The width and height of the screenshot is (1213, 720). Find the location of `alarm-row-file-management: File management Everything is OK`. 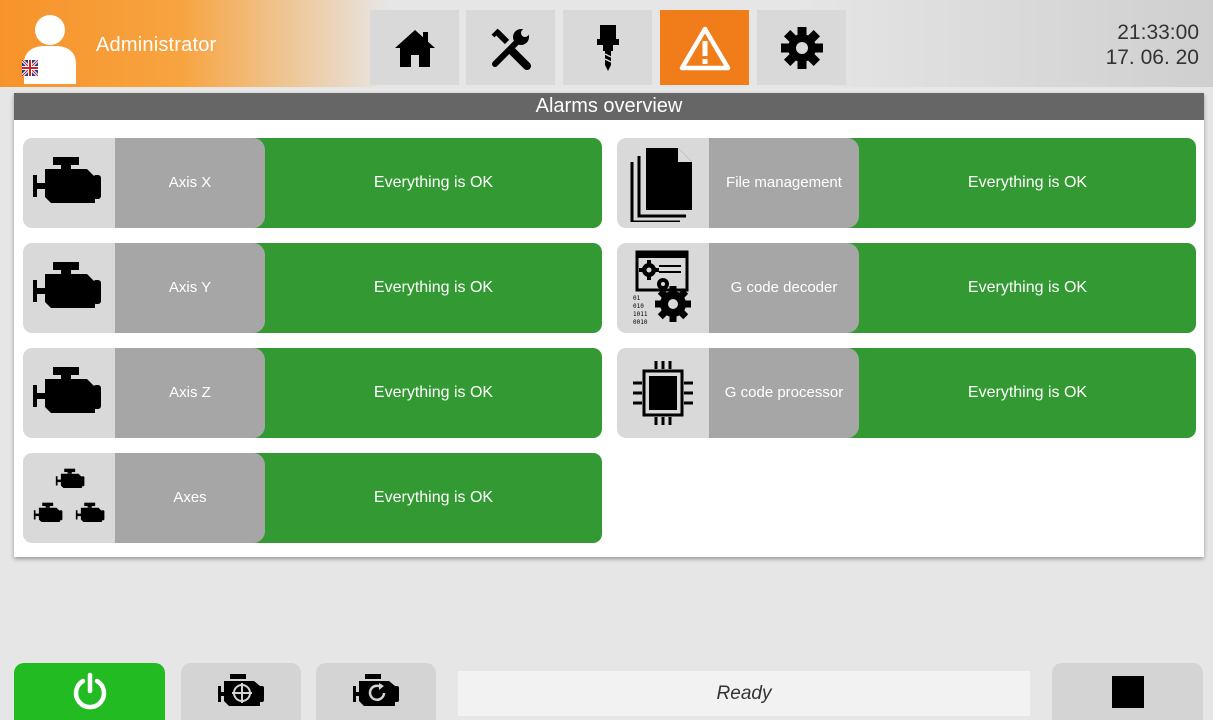

alarm-row-file-management: File management Everything is OK is located at coordinates (906, 183).